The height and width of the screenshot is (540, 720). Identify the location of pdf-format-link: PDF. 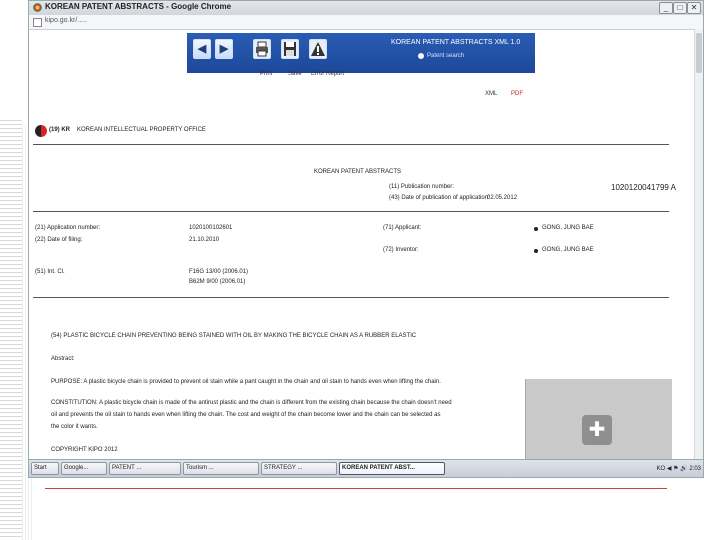
(517, 94).